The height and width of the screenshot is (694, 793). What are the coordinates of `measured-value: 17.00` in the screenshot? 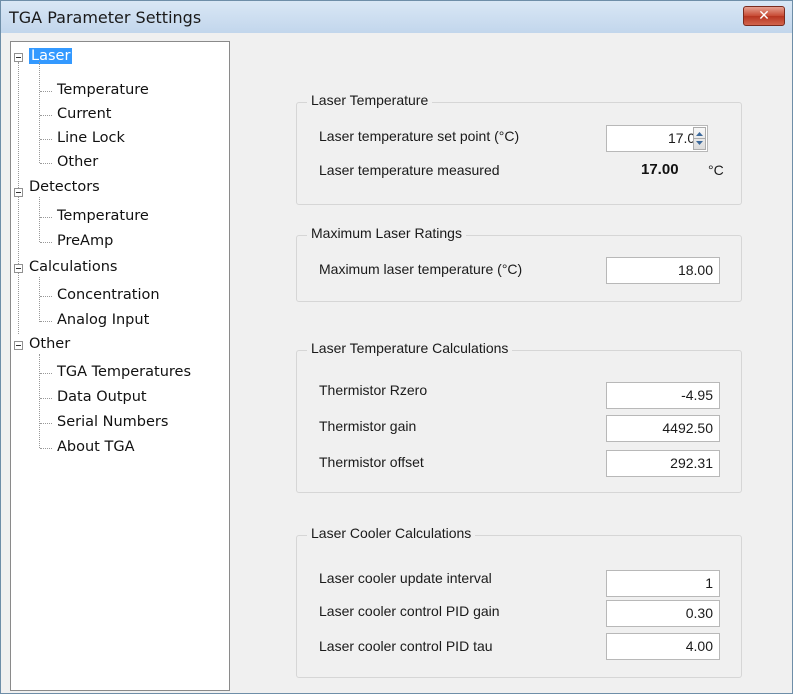 It's located at (660, 169).